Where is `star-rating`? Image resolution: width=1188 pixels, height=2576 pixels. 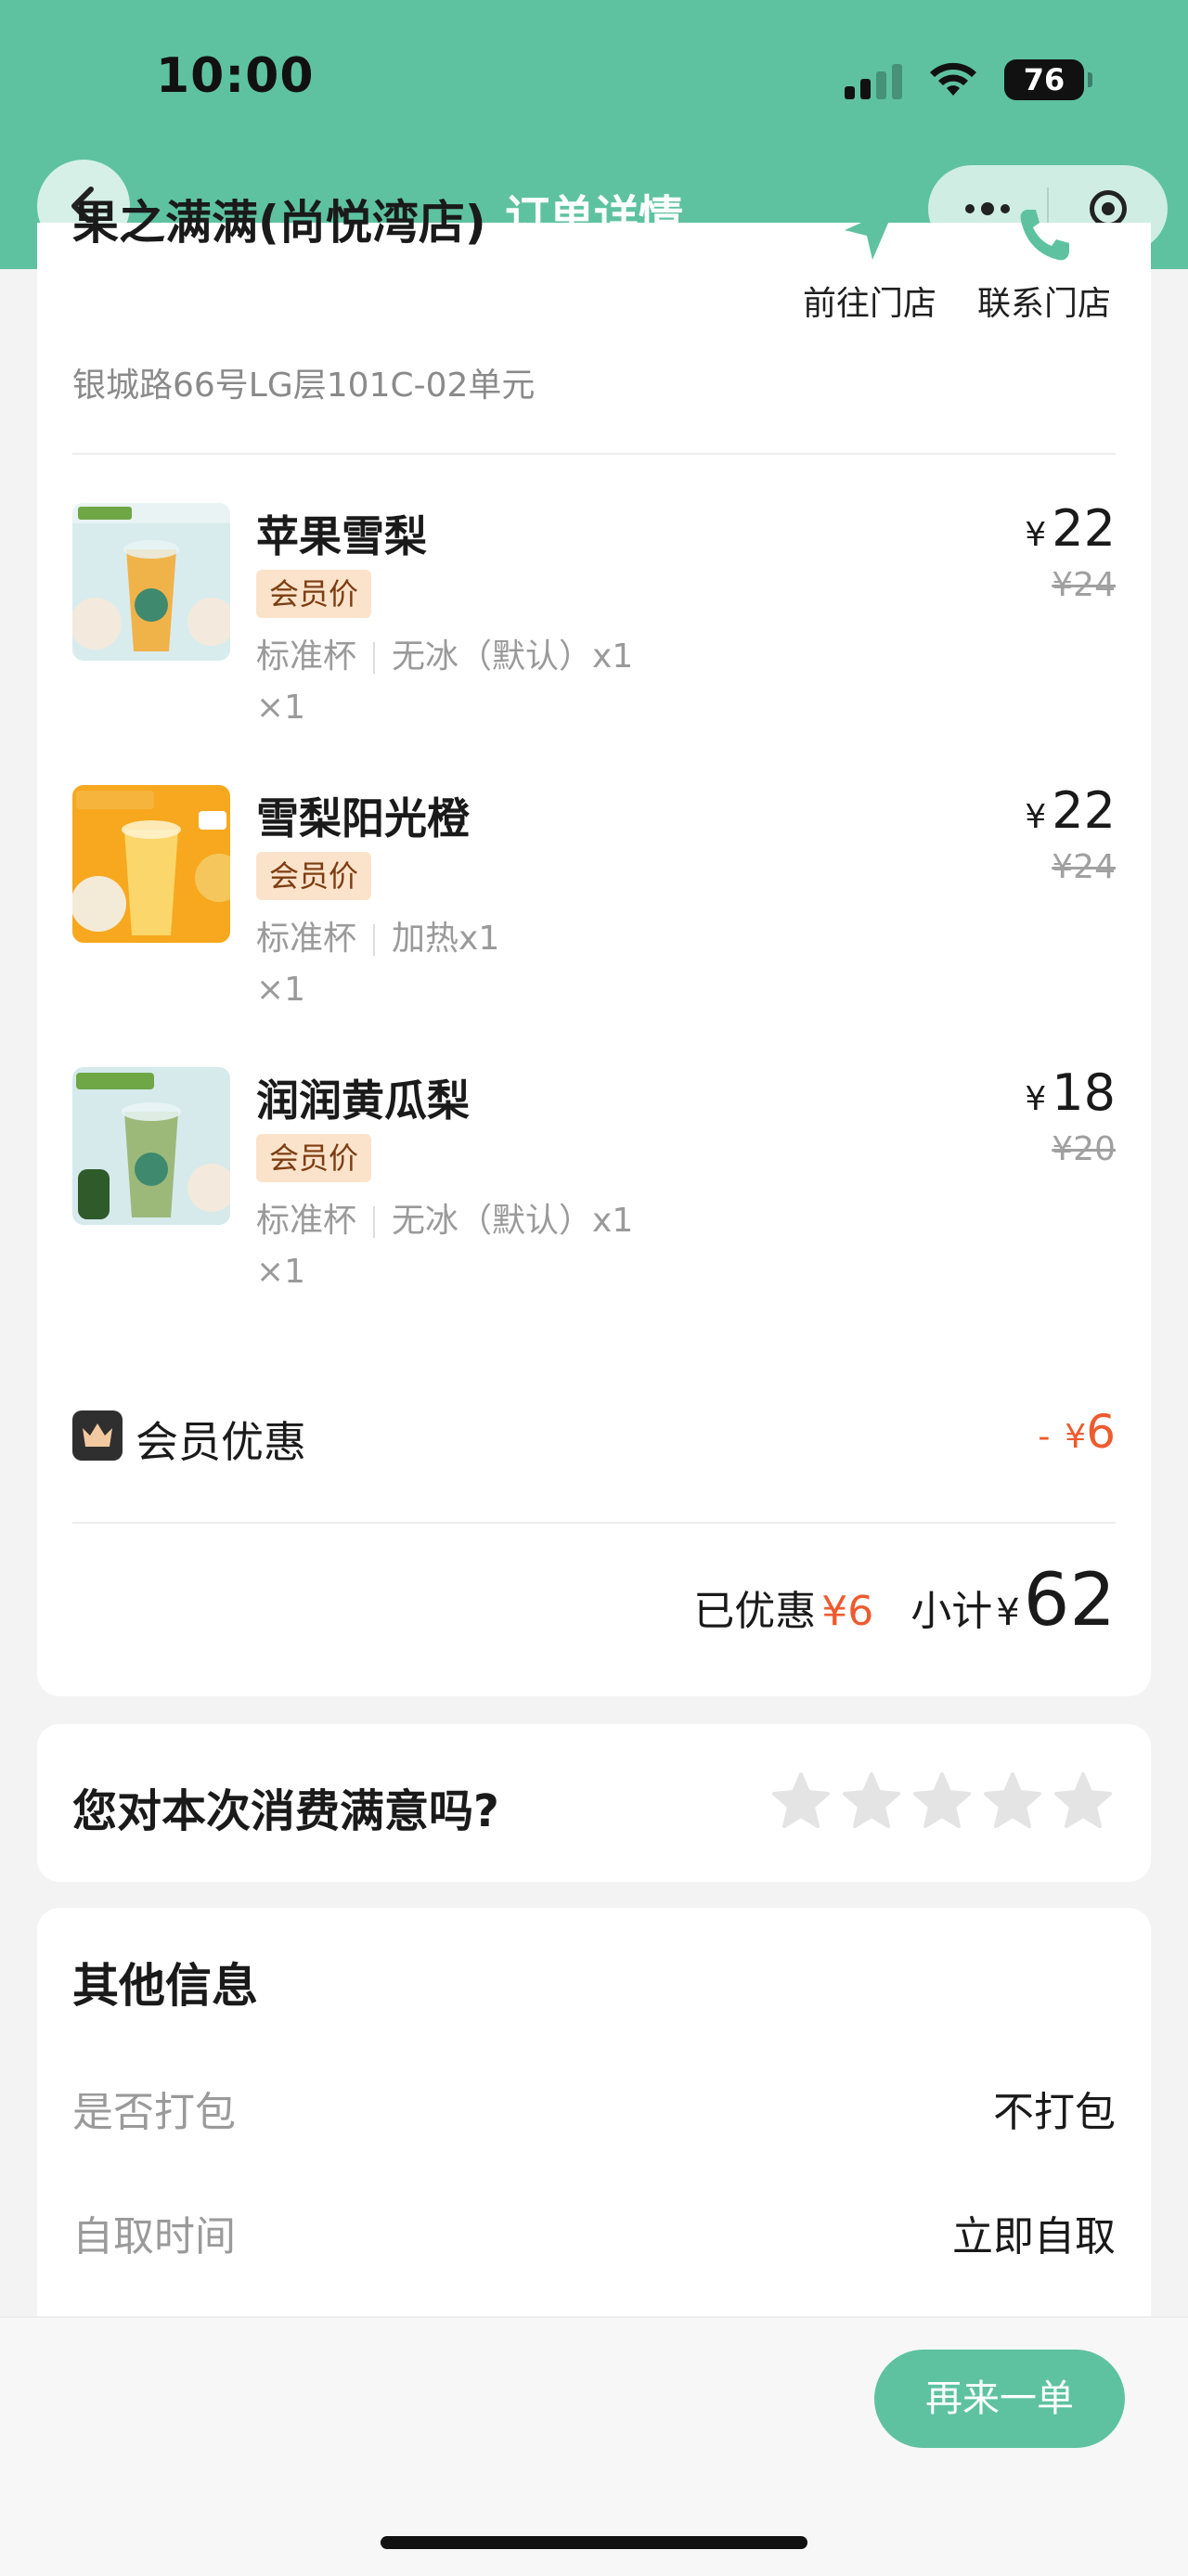 star-rating is located at coordinates (942, 1801).